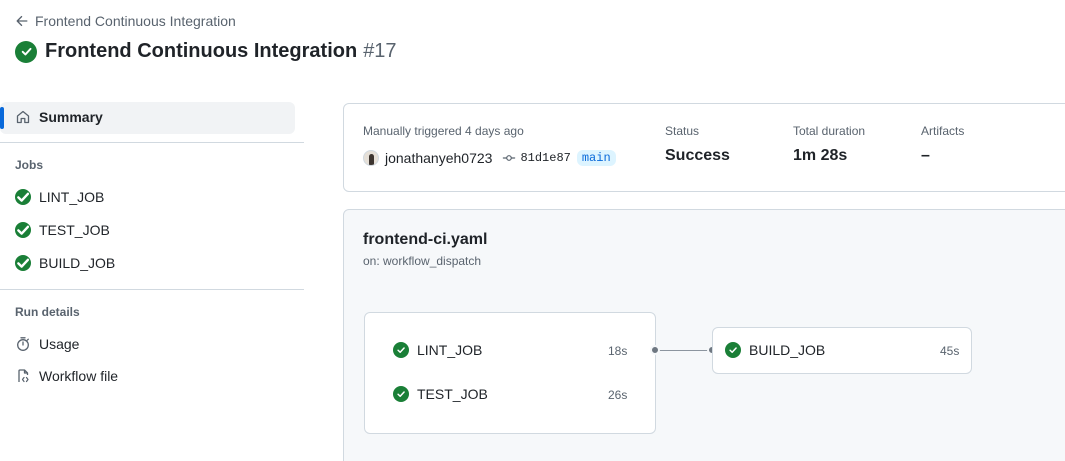  I want to click on job-duration: 45s, so click(950, 351).